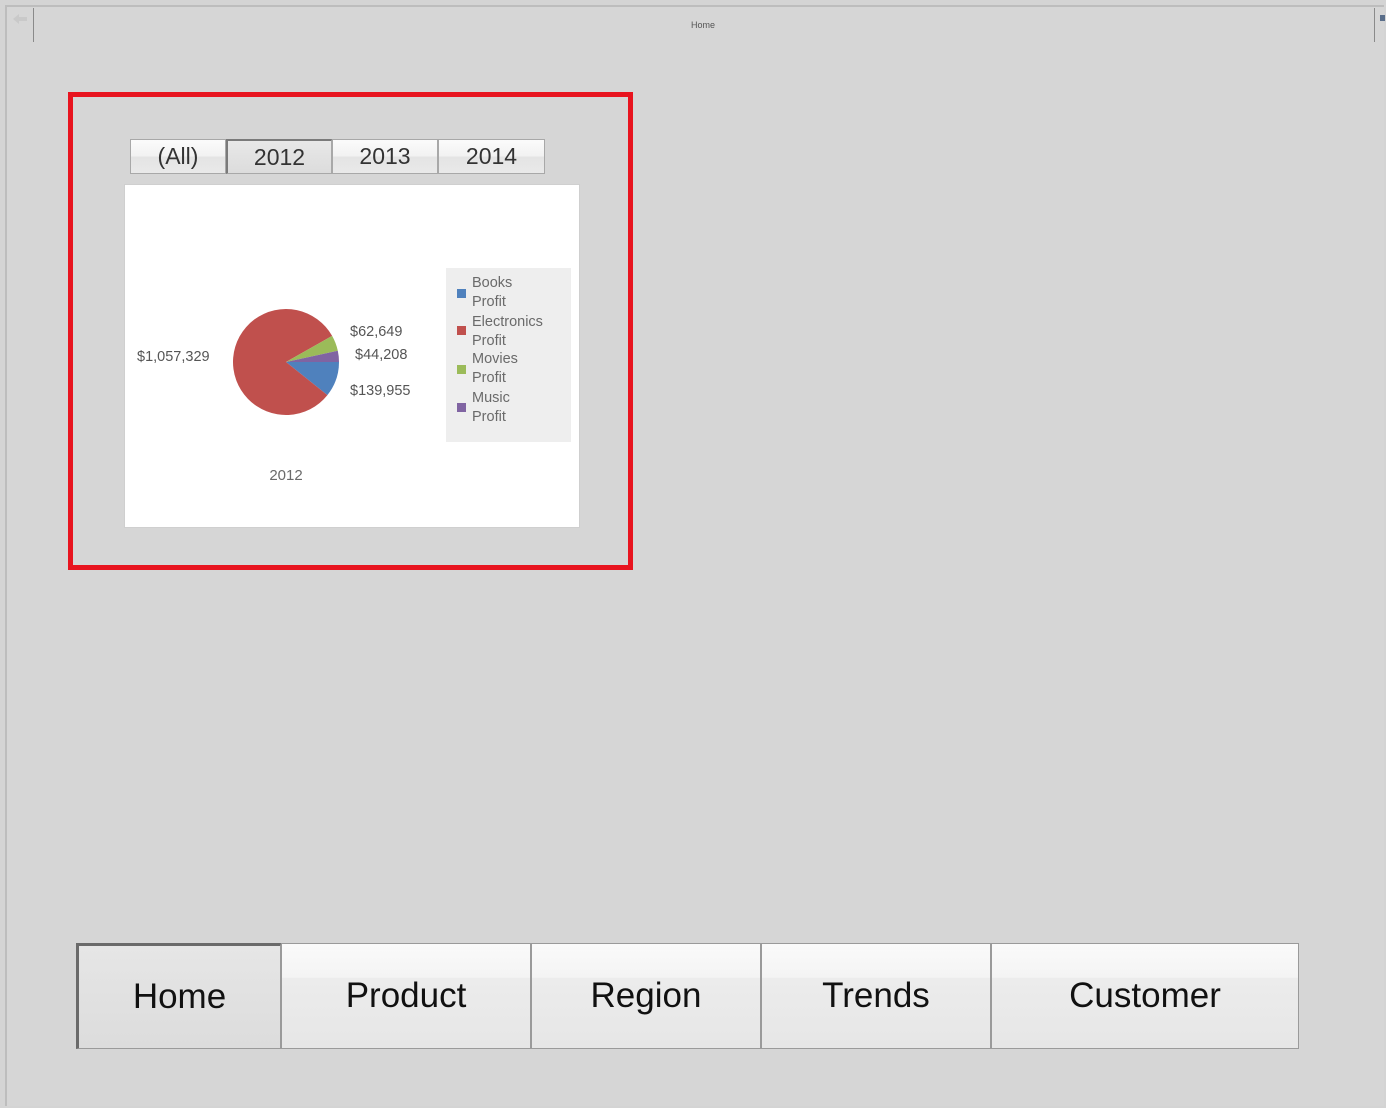 The height and width of the screenshot is (1108, 1386). What do you see at coordinates (279, 156) in the screenshot?
I see `slicer-item-2012: 2012` at bounding box center [279, 156].